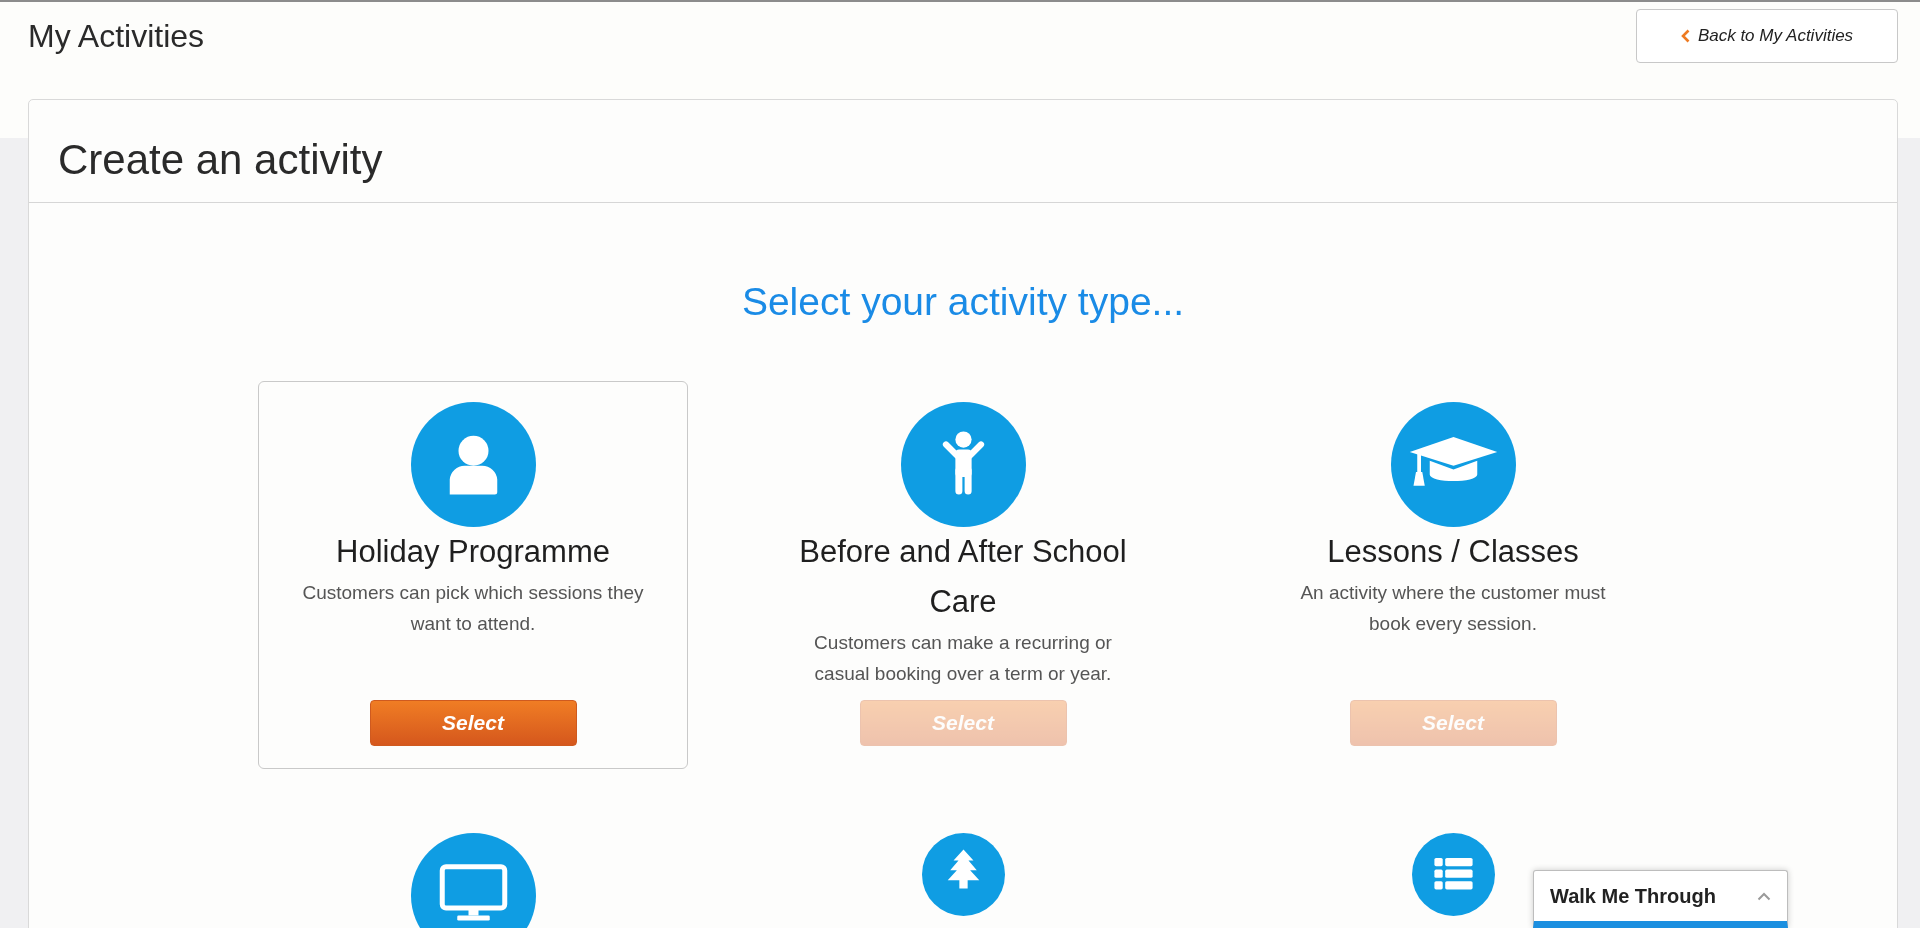  Describe the element at coordinates (1453, 552) in the screenshot. I see `activity-title: Lessons / Classes` at that location.